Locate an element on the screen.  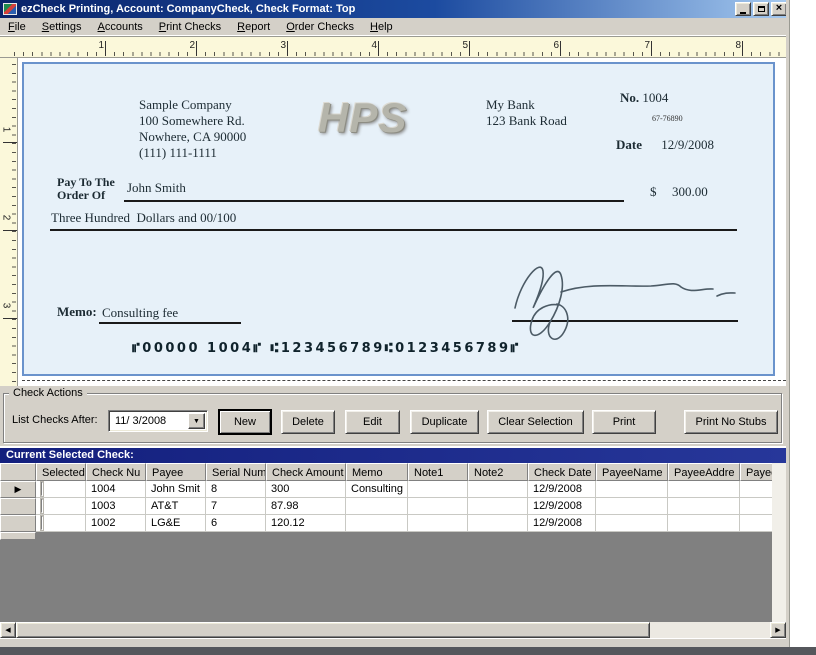
ruler-number: 7 is located at coordinates (647, 45).